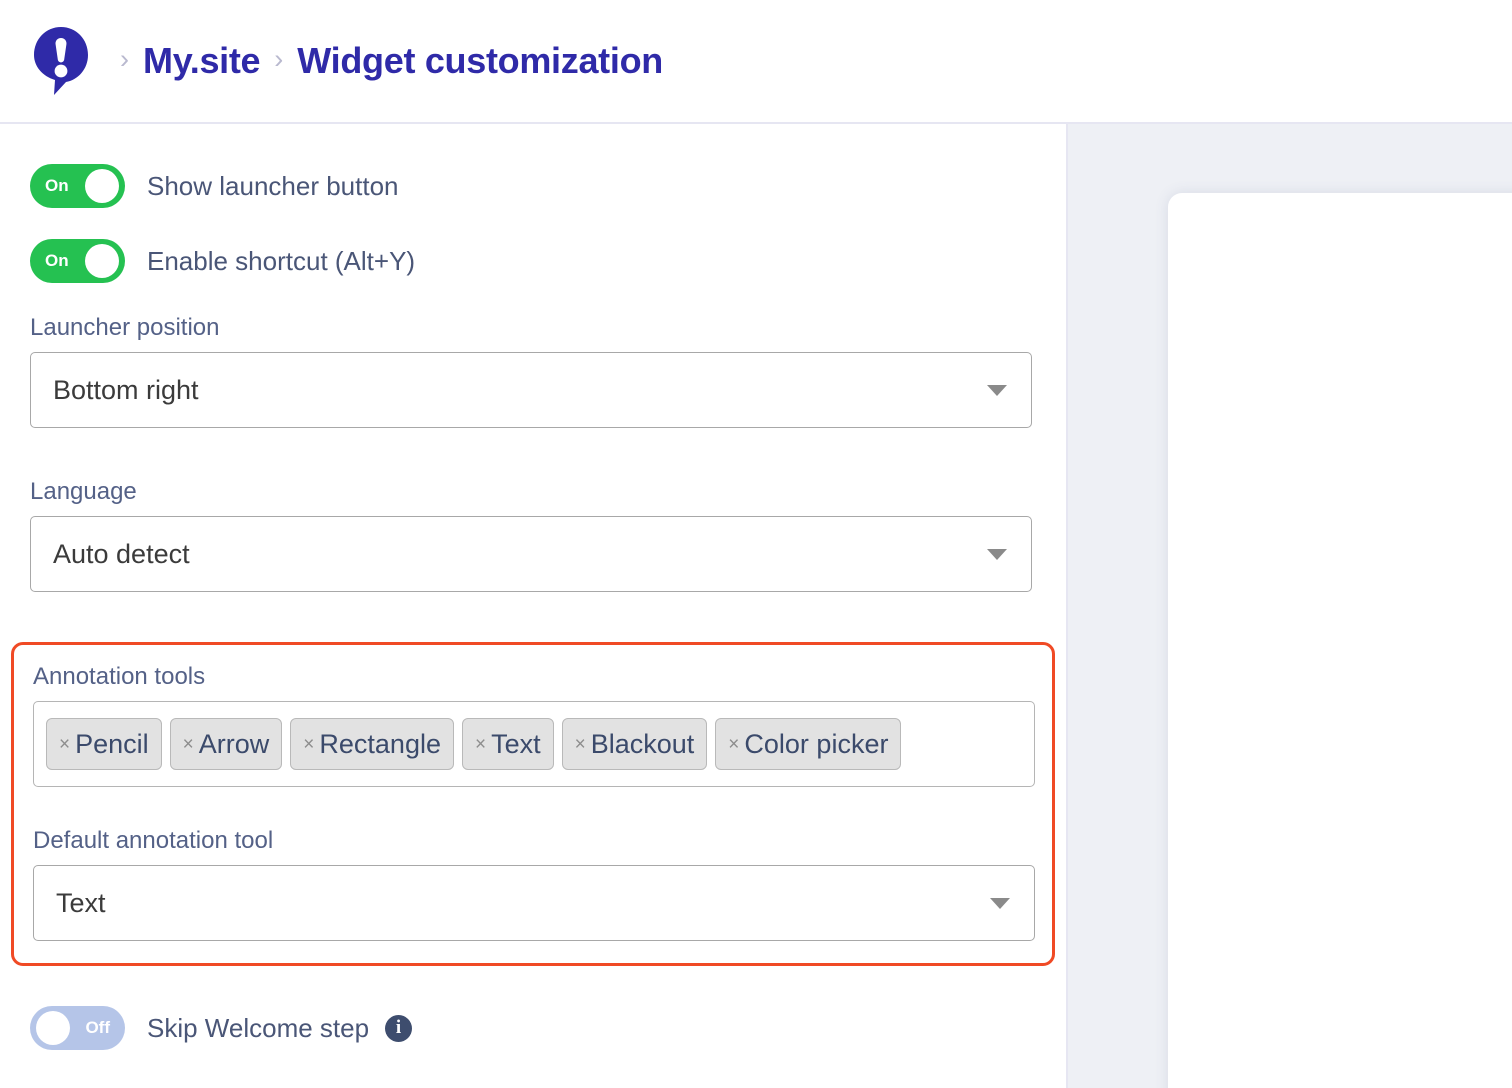  Describe the element at coordinates (380, 743) in the screenshot. I see `chip-label: Rectangle` at that location.